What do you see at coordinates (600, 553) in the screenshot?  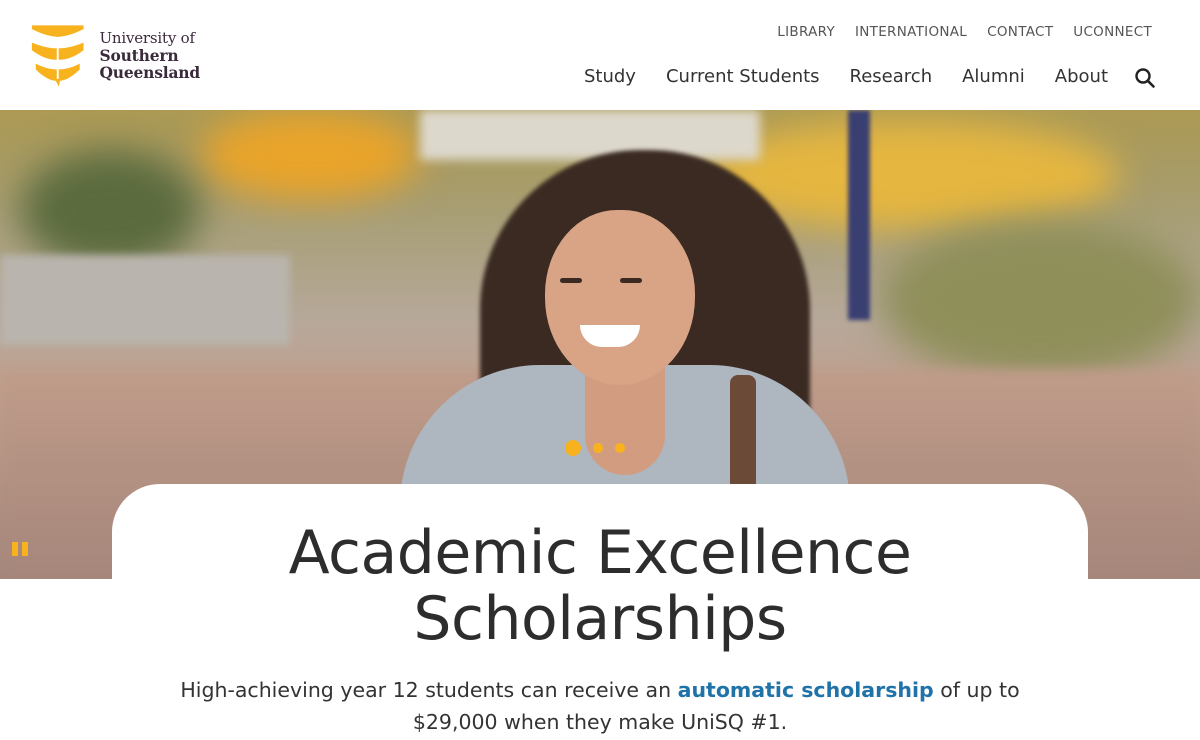 I see `page-title-line-1: Academic Excellence` at bounding box center [600, 553].